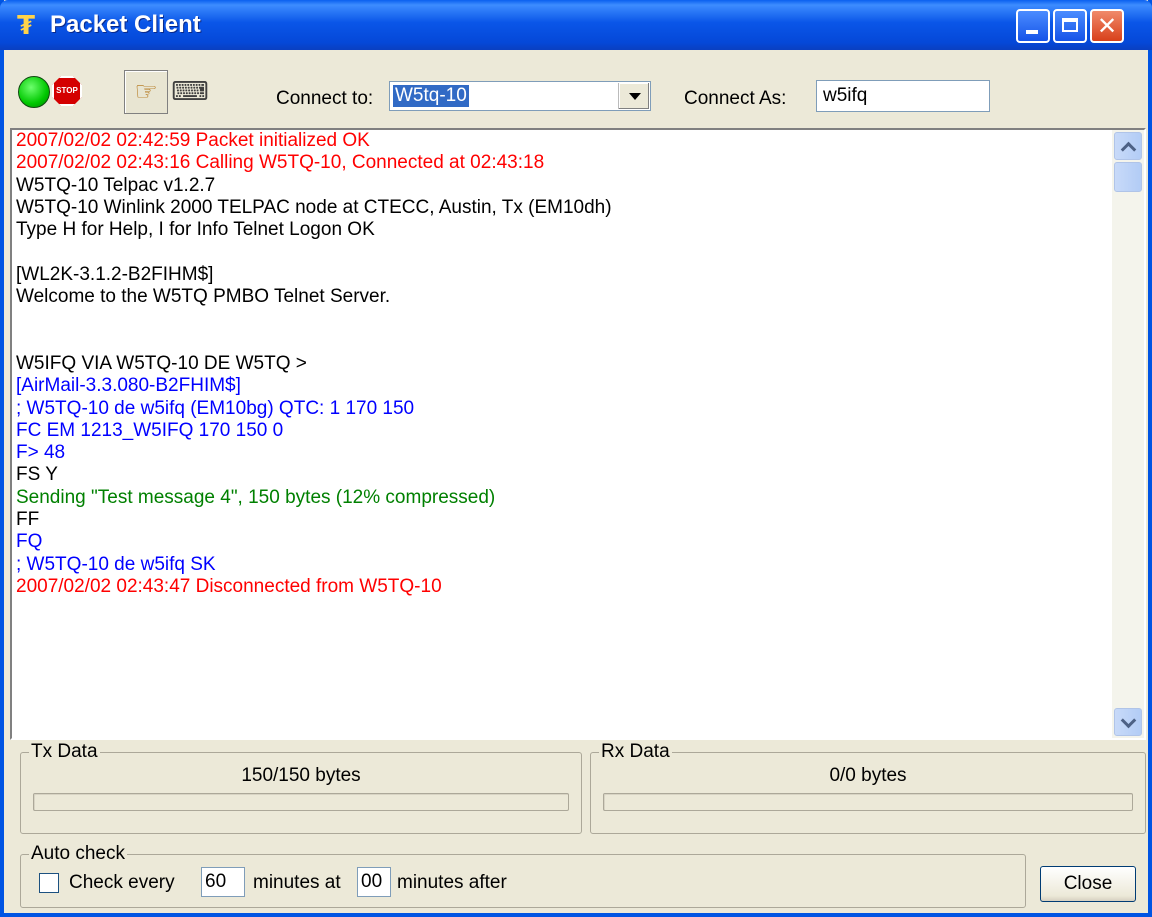 This screenshot has width=1152, height=917. I want to click on maximize-button, so click(1070, 26).